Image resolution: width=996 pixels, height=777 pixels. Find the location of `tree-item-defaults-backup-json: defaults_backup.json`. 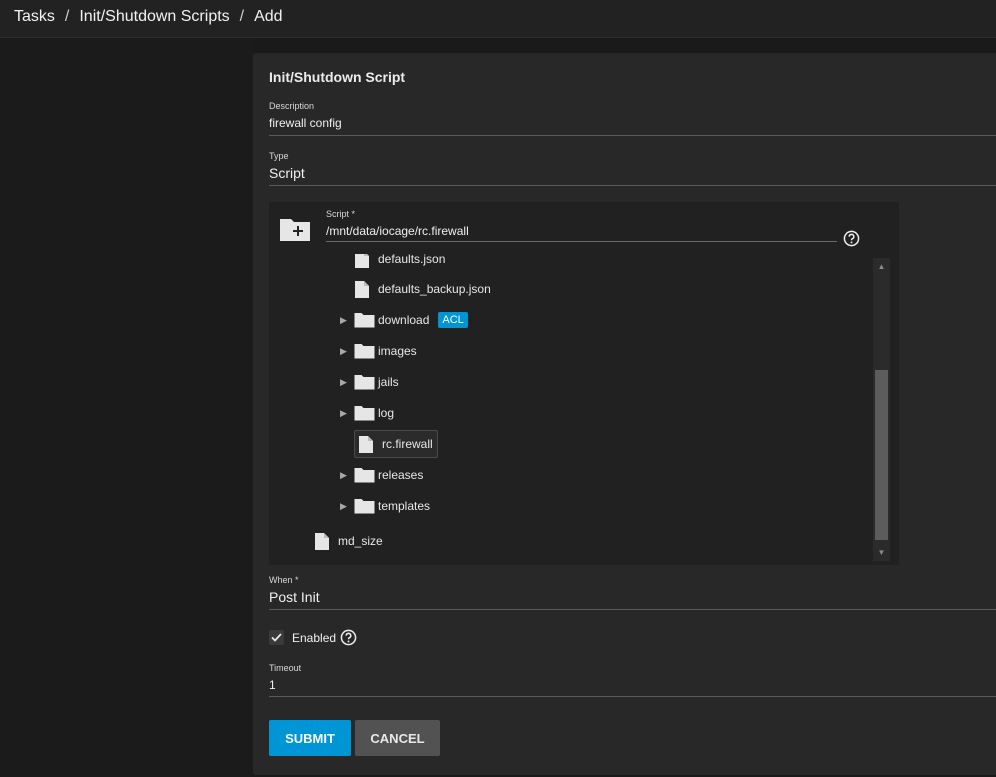

tree-item-defaults-backup-json: defaults_backup.json is located at coordinates (415, 289).